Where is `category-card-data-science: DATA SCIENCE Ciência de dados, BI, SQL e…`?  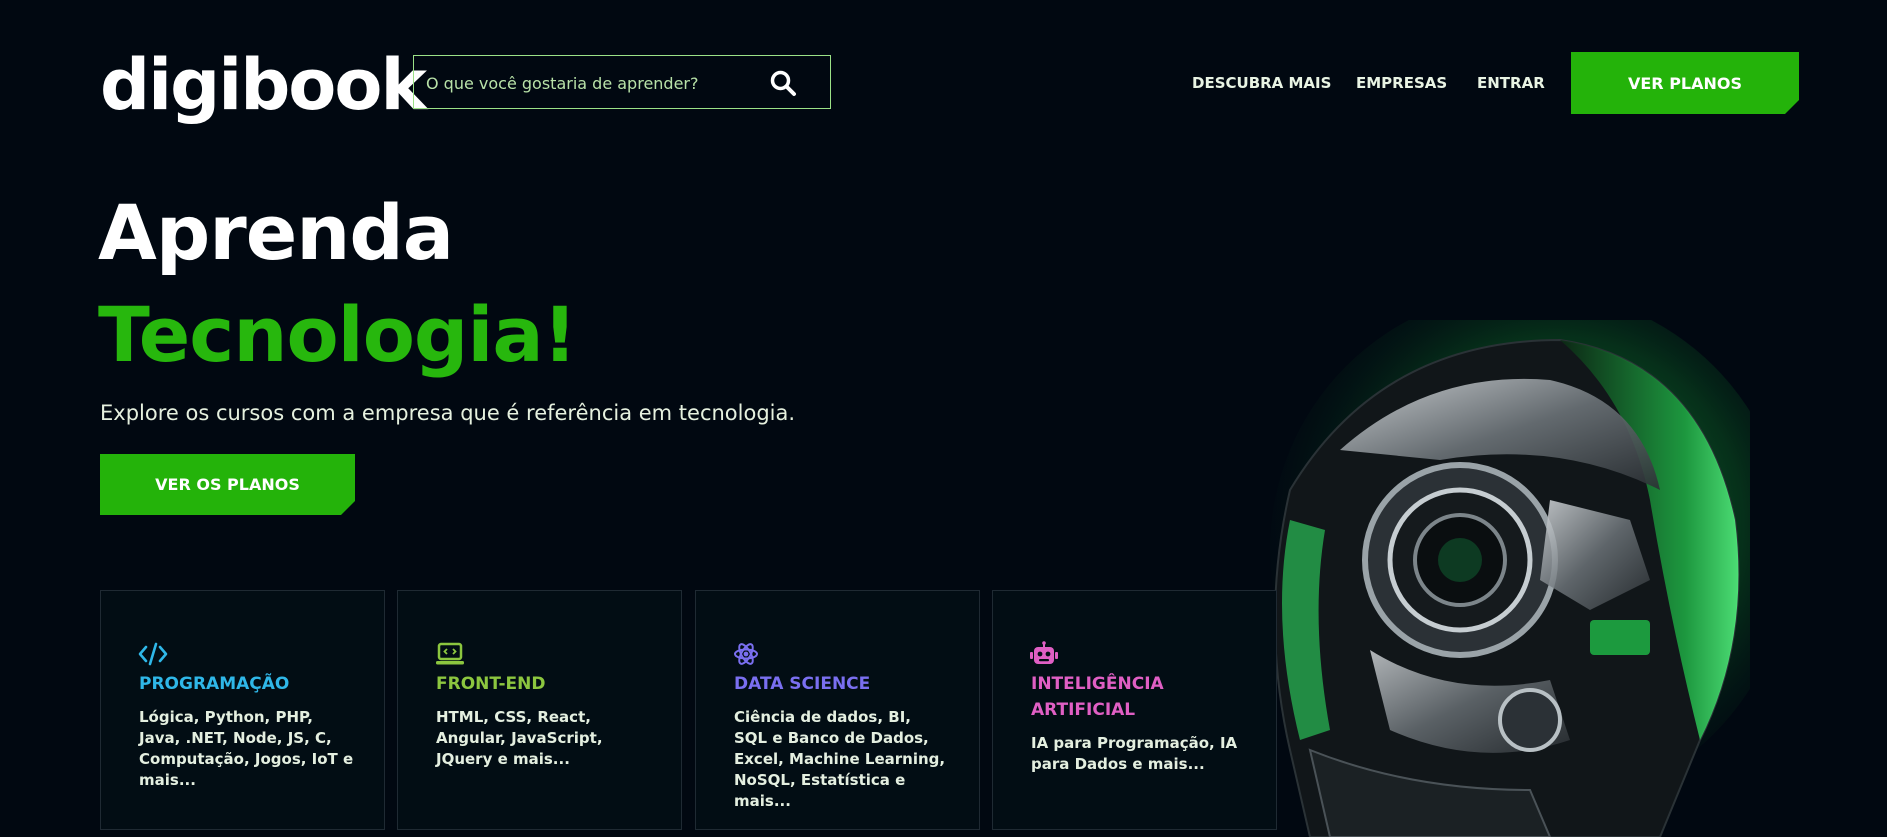
category-card-data-science: DATA SCIENCE Ciência de dados, BI, SQL e… is located at coordinates (837, 710).